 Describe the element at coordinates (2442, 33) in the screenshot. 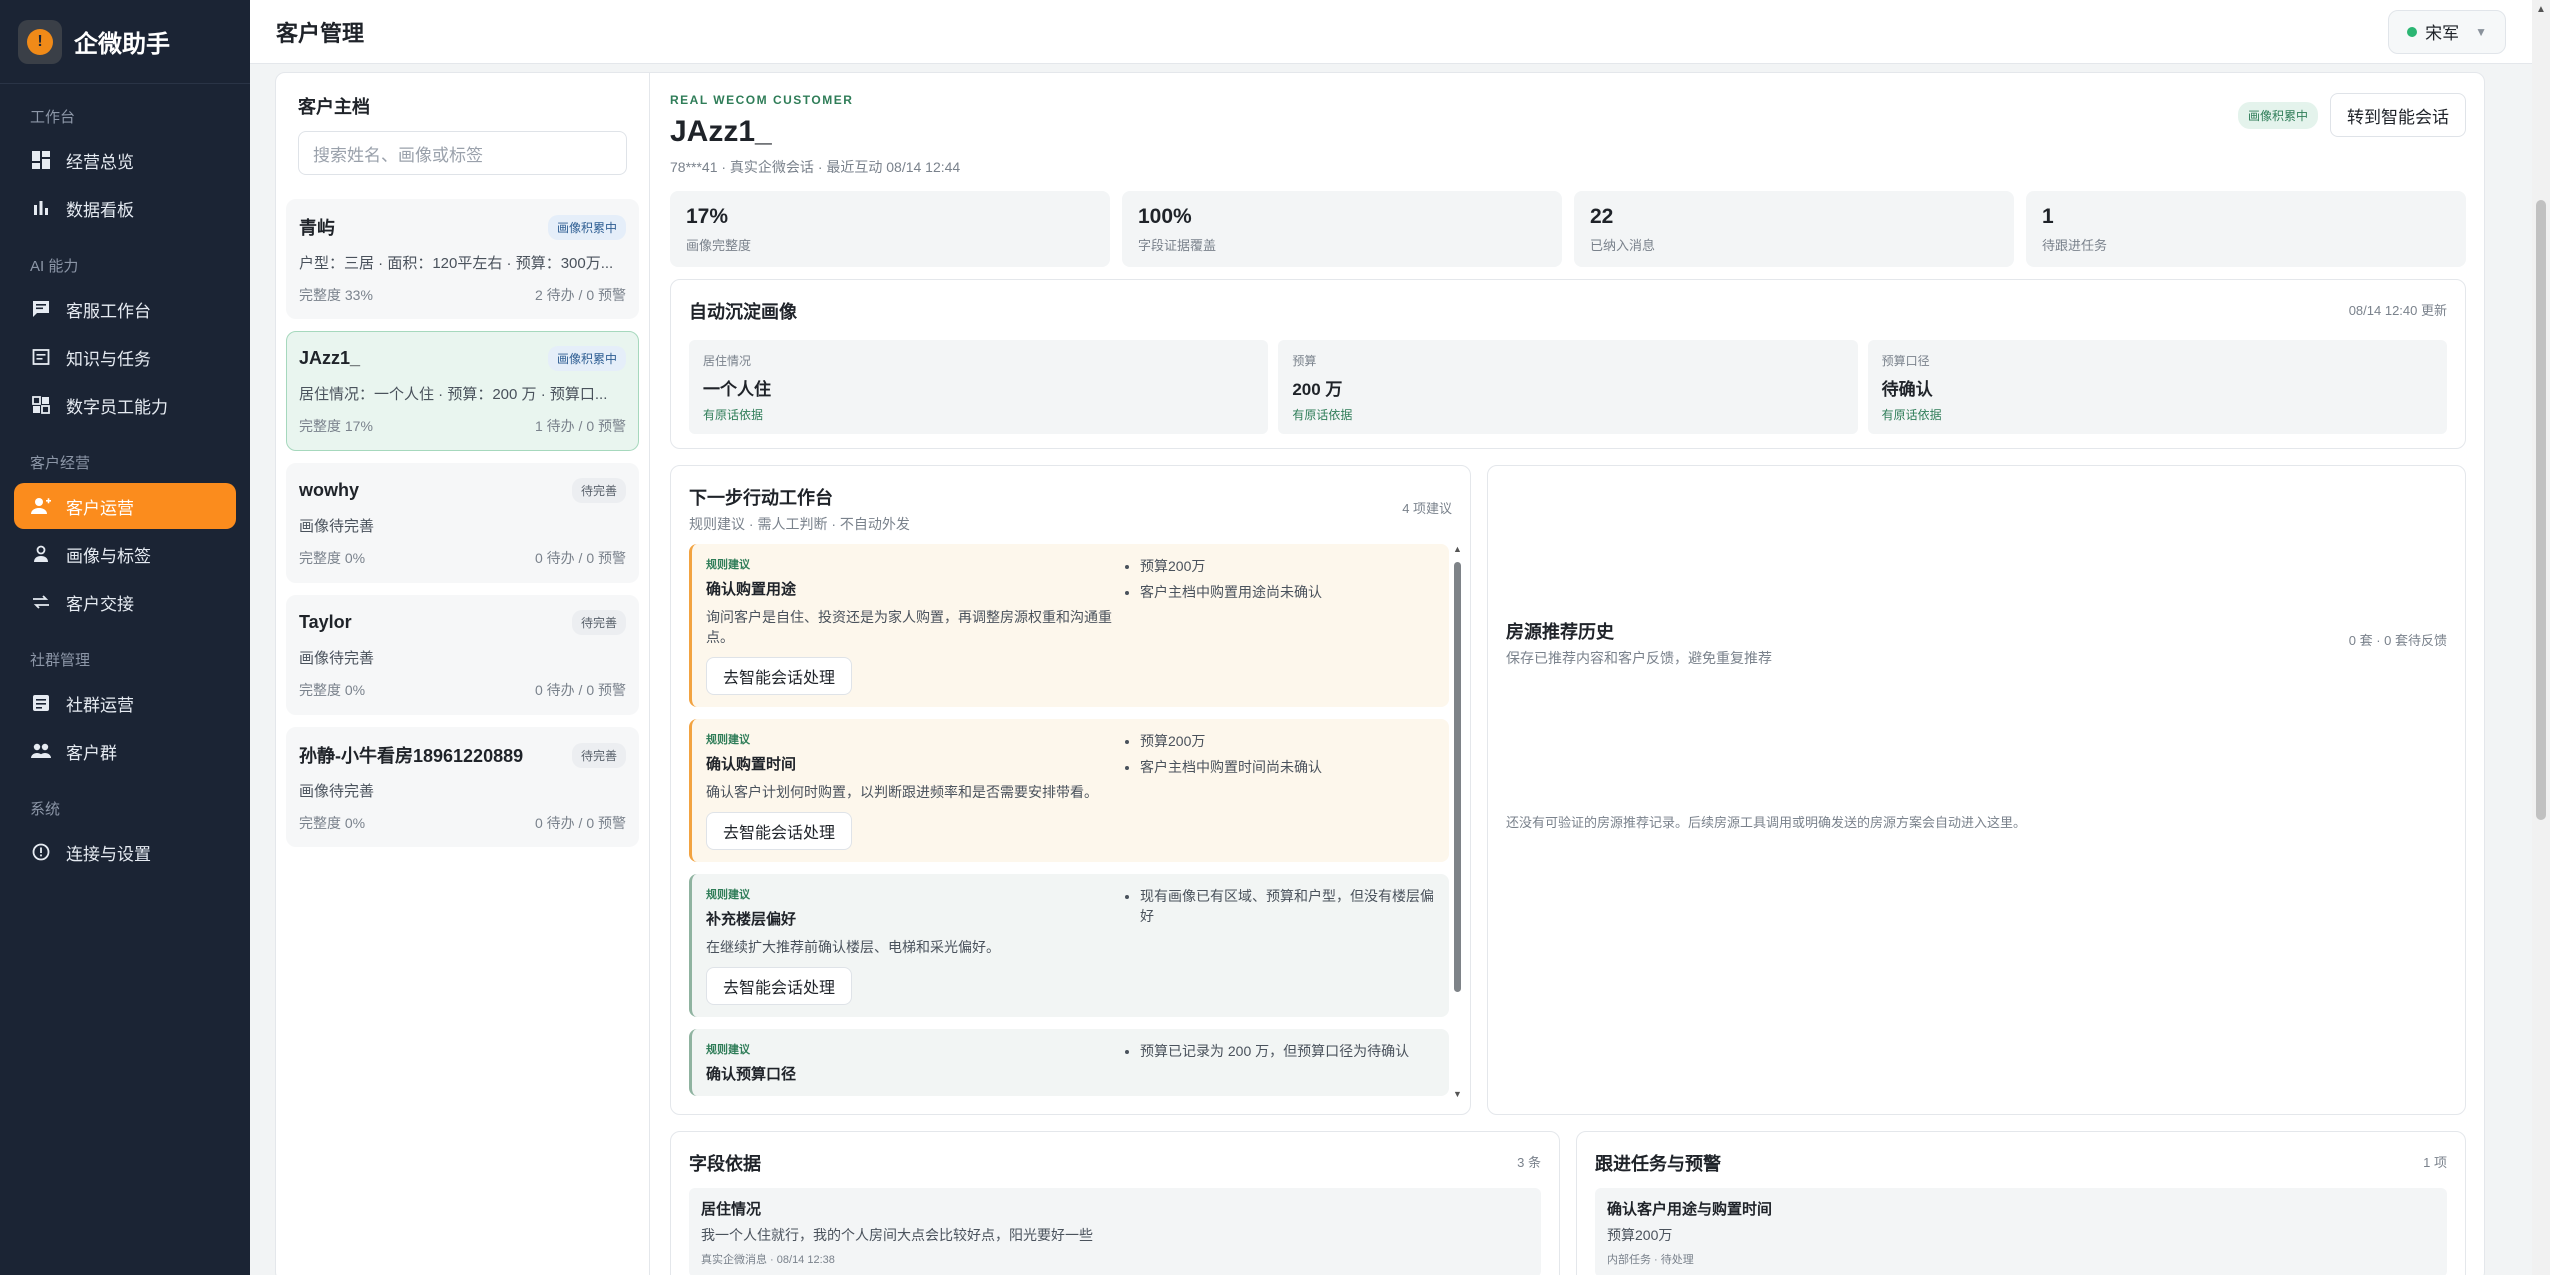

I see `user-name: 宋军` at that location.